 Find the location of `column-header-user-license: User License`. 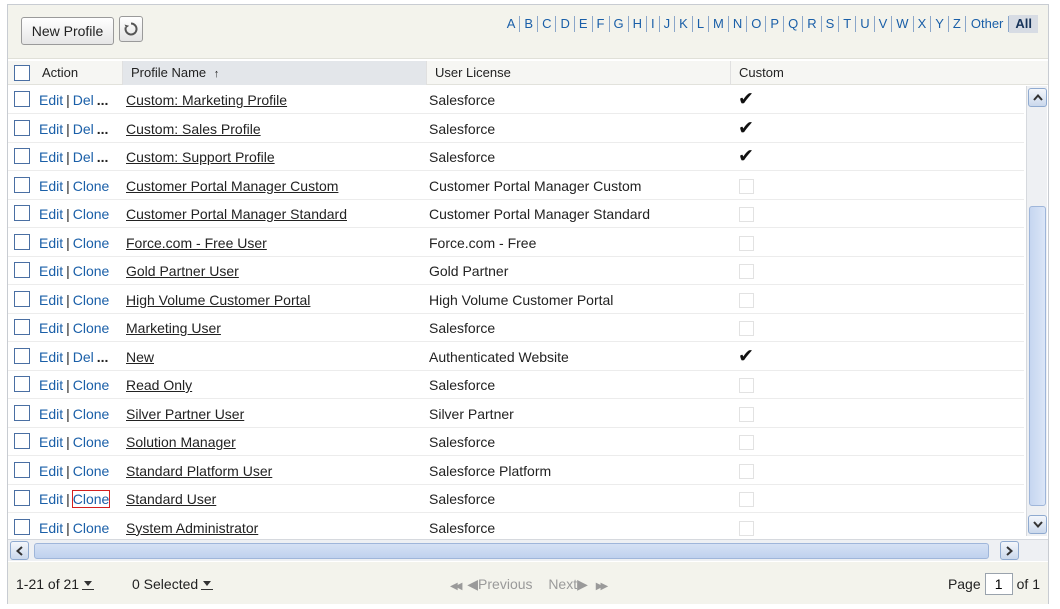

column-header-user-license: User License is located at coordinates (578, 73).